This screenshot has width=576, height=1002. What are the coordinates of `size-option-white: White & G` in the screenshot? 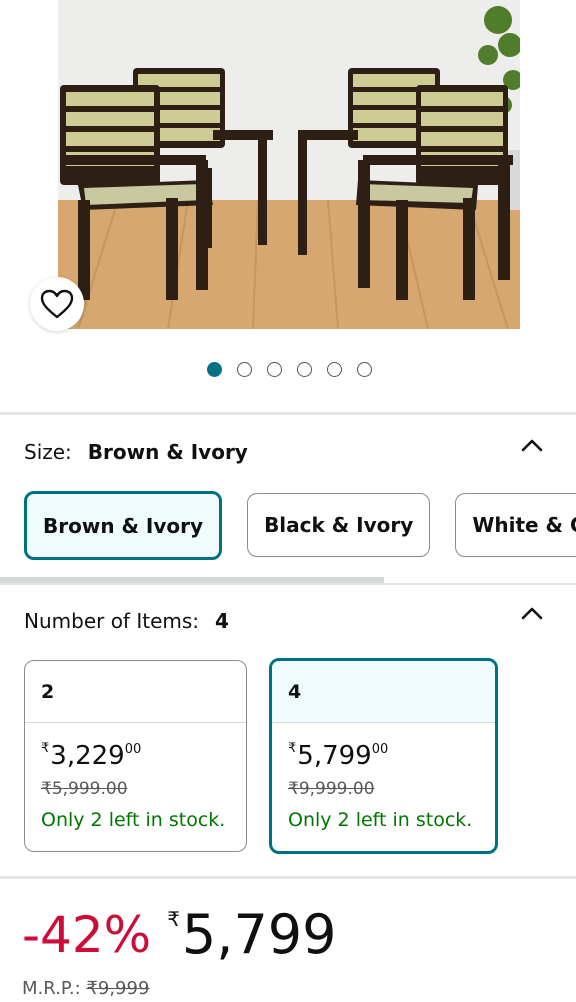 It's located at (515, 525).